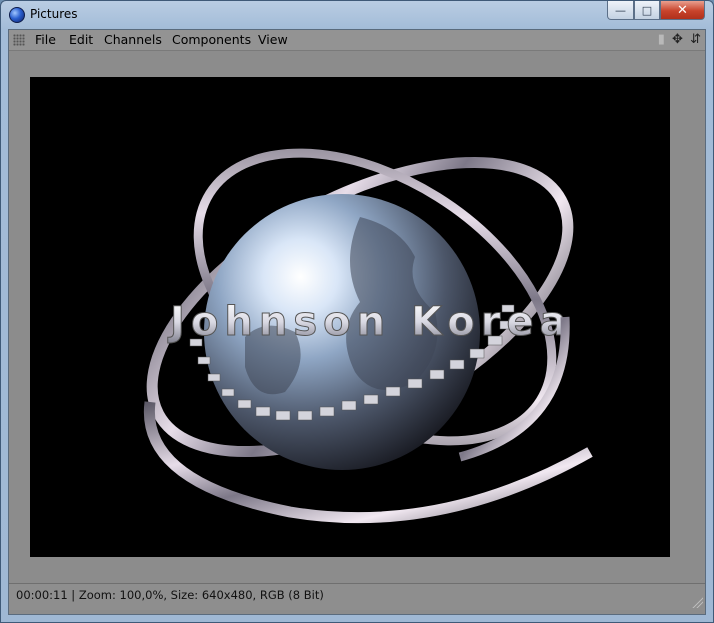 The image size is (714, 623). Describe the element at coordinates (133, 39) in the screenshot. I see `menu-channels: Channels` at that location.